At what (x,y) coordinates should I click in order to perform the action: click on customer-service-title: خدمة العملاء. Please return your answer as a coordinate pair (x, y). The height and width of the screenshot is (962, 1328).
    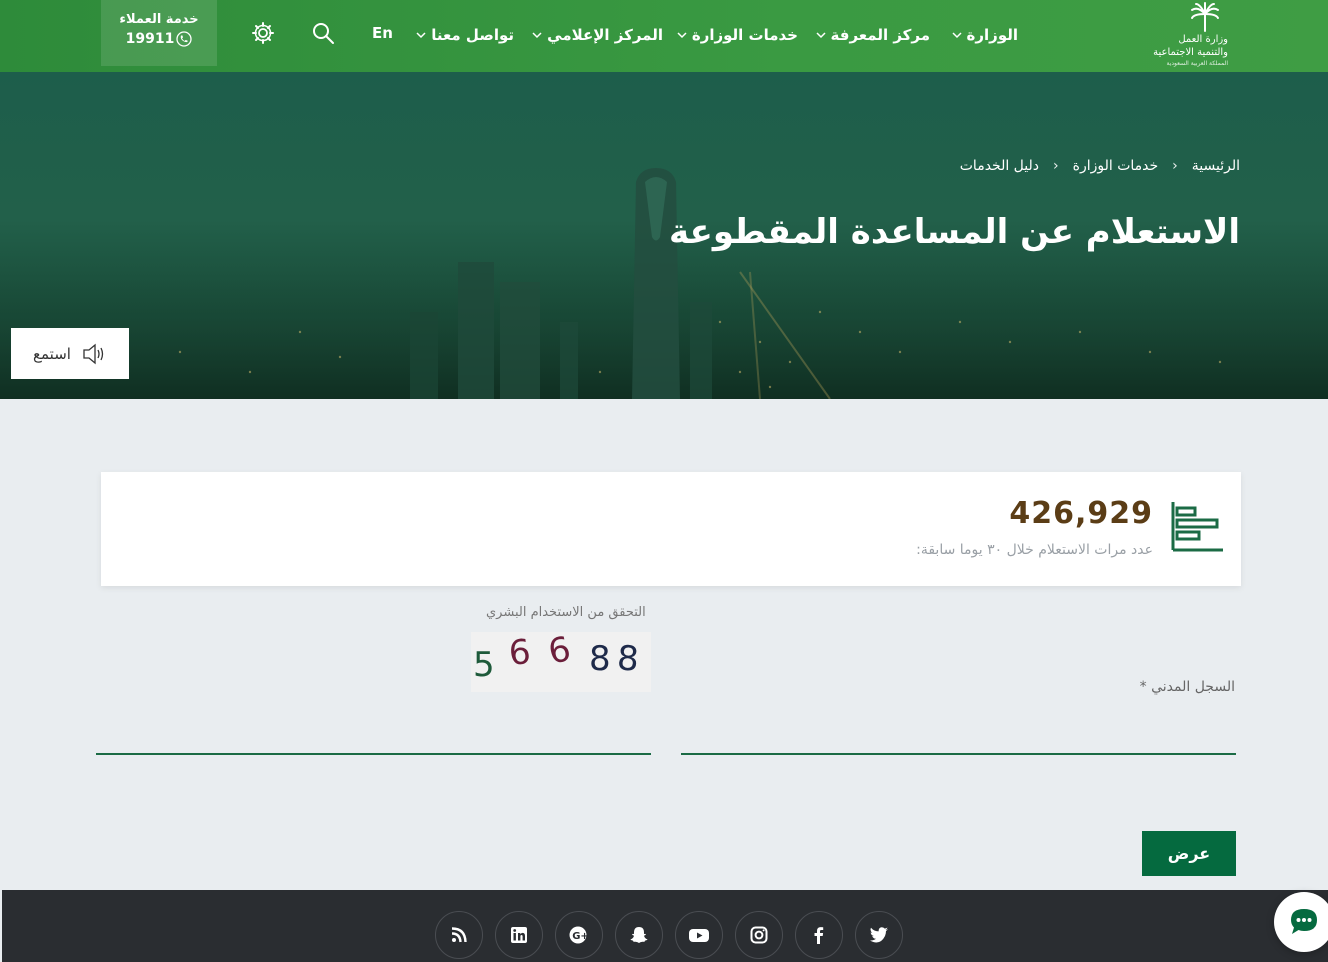
    Looking at the image, I should click on (159, 19).